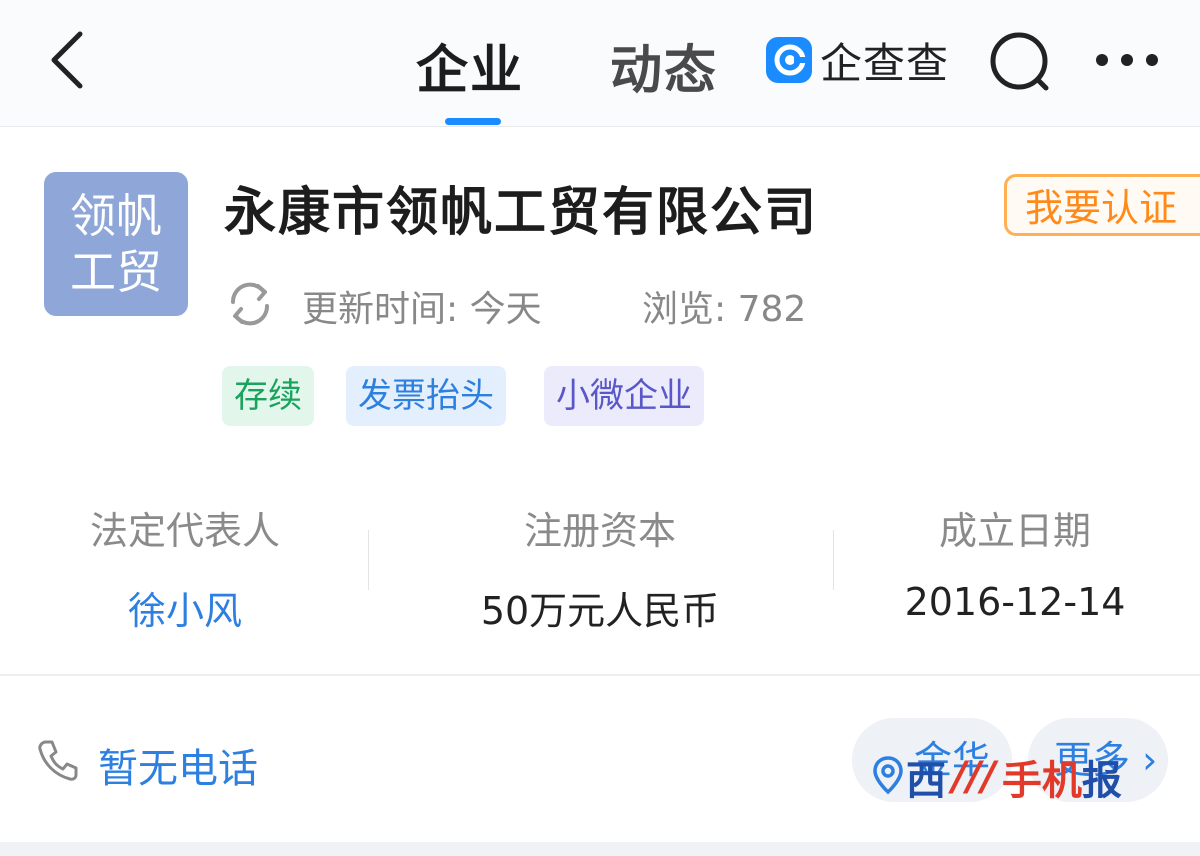 The width and height of the screenshot is (1200, 856). What do you see at coordinates (1041, 781) in the screenshot?
I see `watermark-part: 手机` at bounding box center [1041, 781].